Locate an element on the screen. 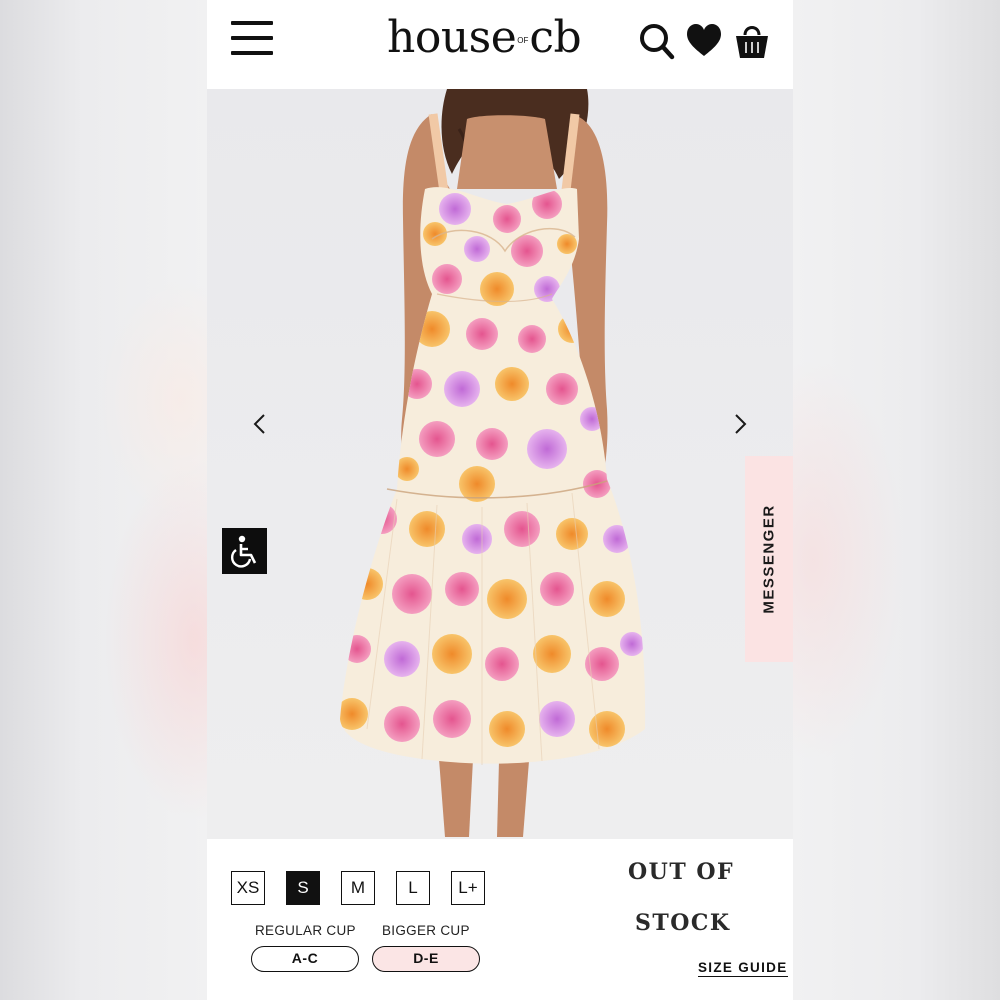 The image size is (1000, 1000). messenger-label: MESSENGER is located at coordinates (769, 559).